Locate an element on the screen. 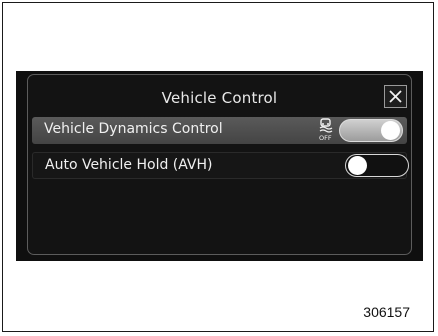  close-icon is located at coordinates (395, 96).